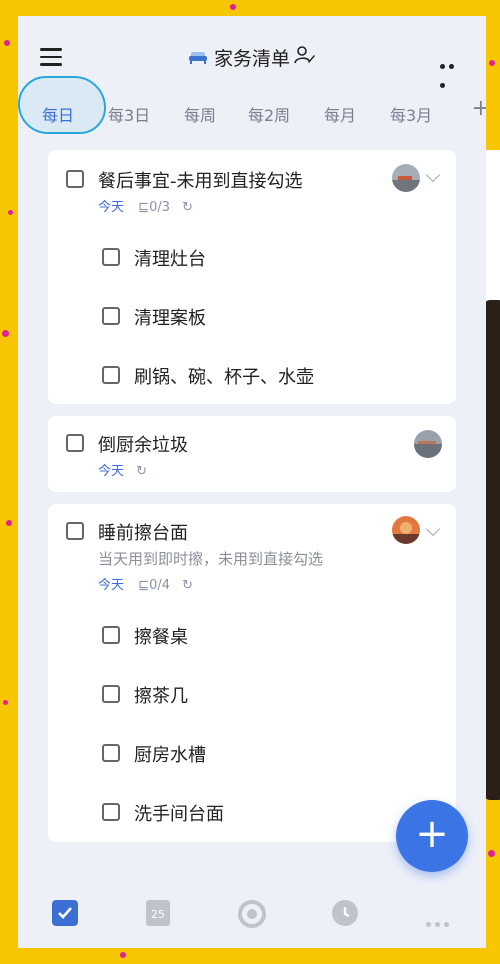  What do you see at coordinates (211, 559) in the screenshot?
I see `task-note: 当天用到即时擦，未用到直接勾选` at bounding box center [211, 559].